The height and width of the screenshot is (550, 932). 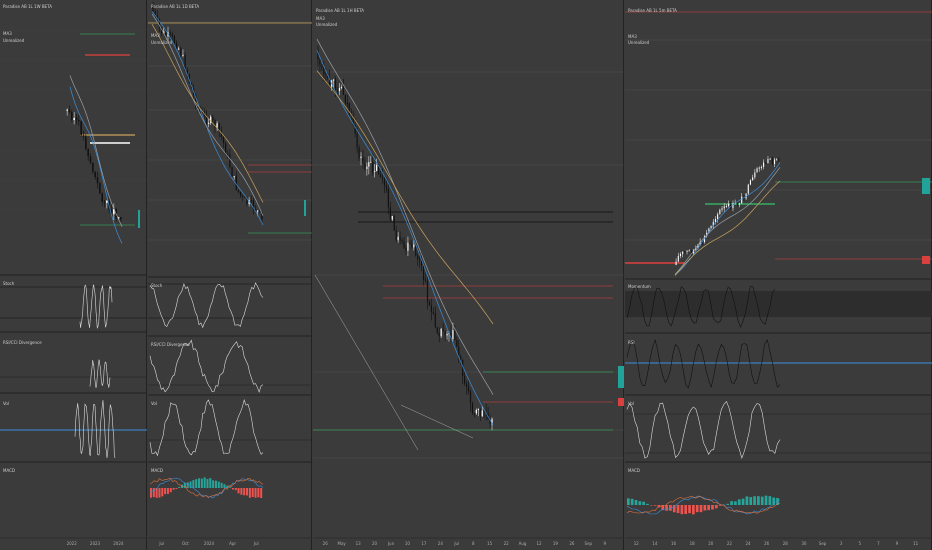 I want to click on chart-2-price-tag, so click(x=305, y=208).